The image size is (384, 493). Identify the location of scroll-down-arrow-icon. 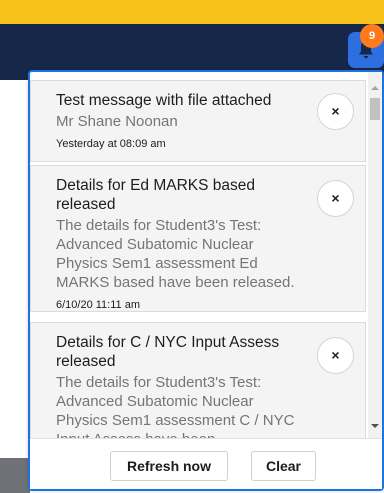
(375, 426).